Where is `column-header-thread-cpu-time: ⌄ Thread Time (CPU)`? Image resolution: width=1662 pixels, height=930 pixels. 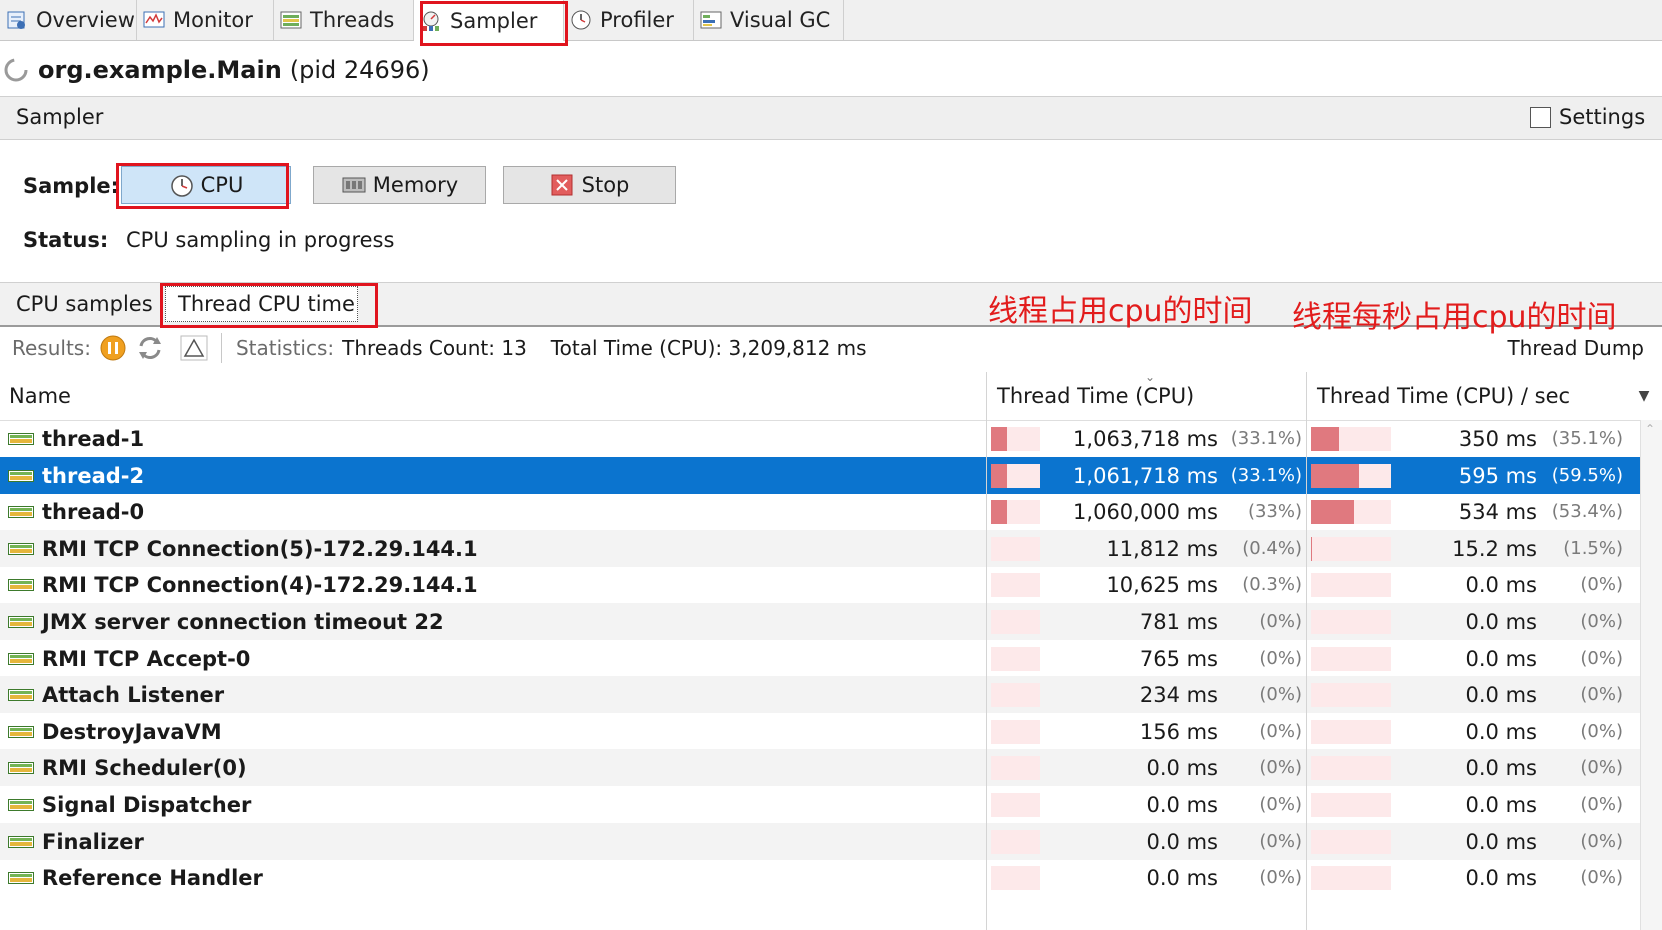
column-header-thread-cpu-time: ⌄ Thread Time (CPU) is located at coordinates (1146, 395).